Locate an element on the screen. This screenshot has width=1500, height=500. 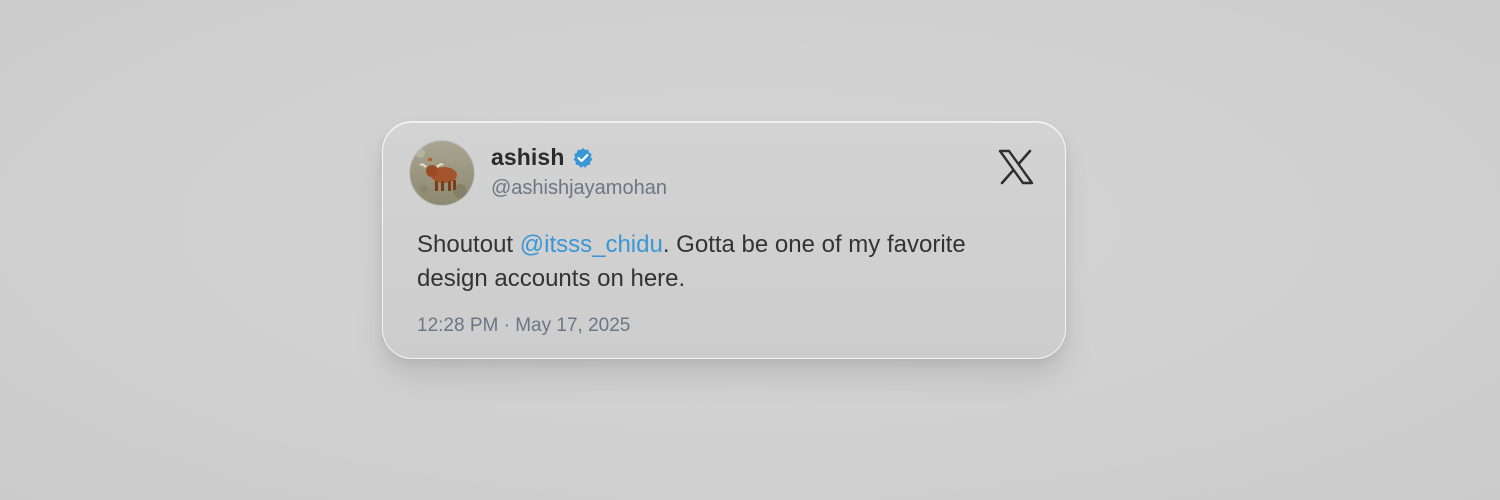
author-name-row: ashish is located at coordinates (542, 157).